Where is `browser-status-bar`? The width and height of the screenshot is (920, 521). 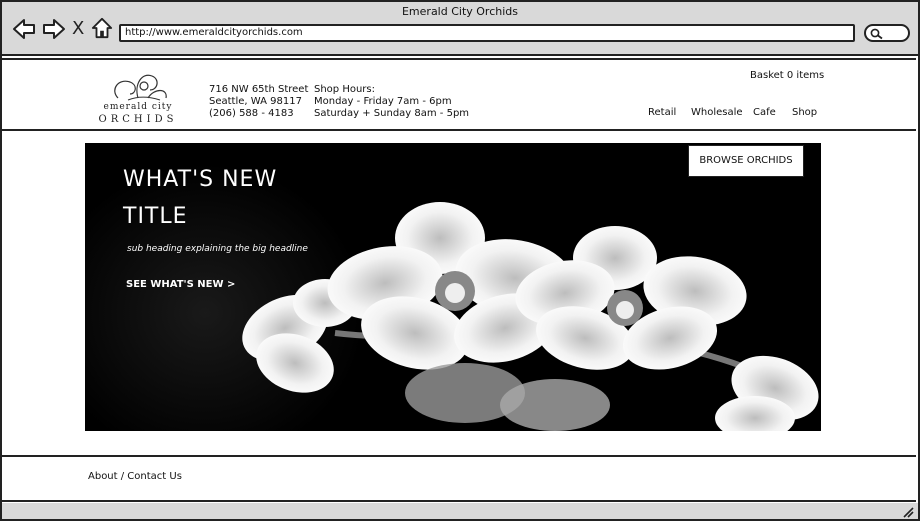 browser-status-bar is located at coordinates (460, 512).